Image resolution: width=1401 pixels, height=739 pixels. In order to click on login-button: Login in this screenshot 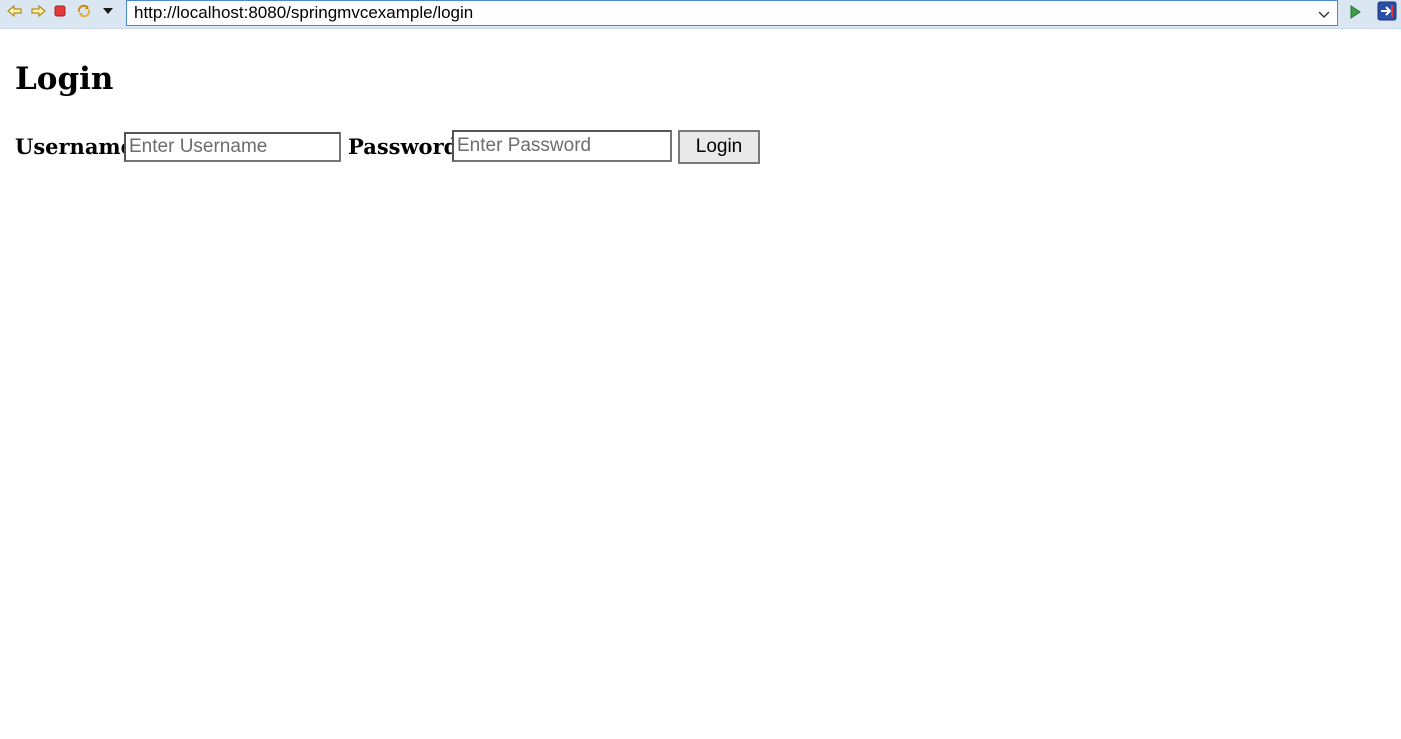, I will do `click(719, 147)`.